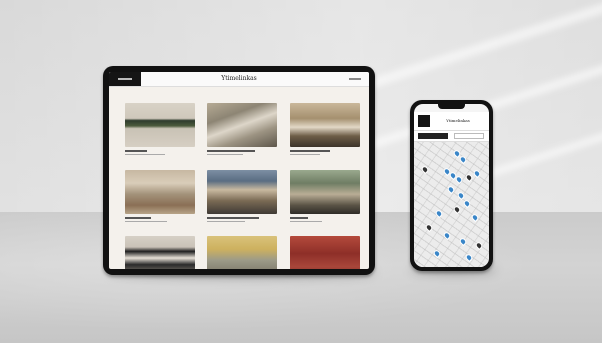 Image resolution: width=602 pixels, height=343 pixels. Describe the element at coordinates (433, 136) in the screenshot. I see `phone-tab-active` at that location.